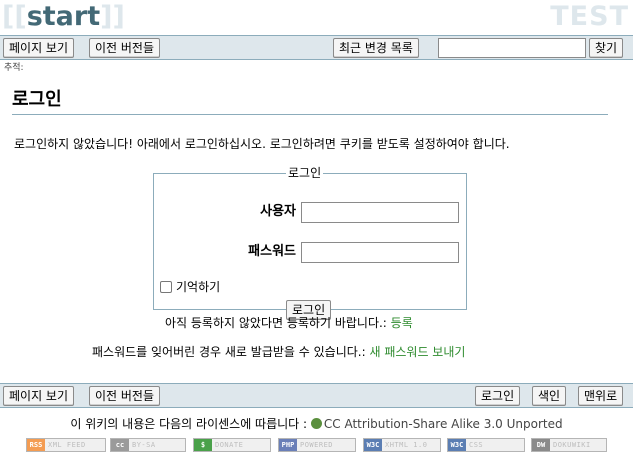 The width and height of the screenshot is (633, 464). I want to click on register-note-text: 아직 등록하지 않았다면 등록하기 바랍니다.:, so click(276, 323).